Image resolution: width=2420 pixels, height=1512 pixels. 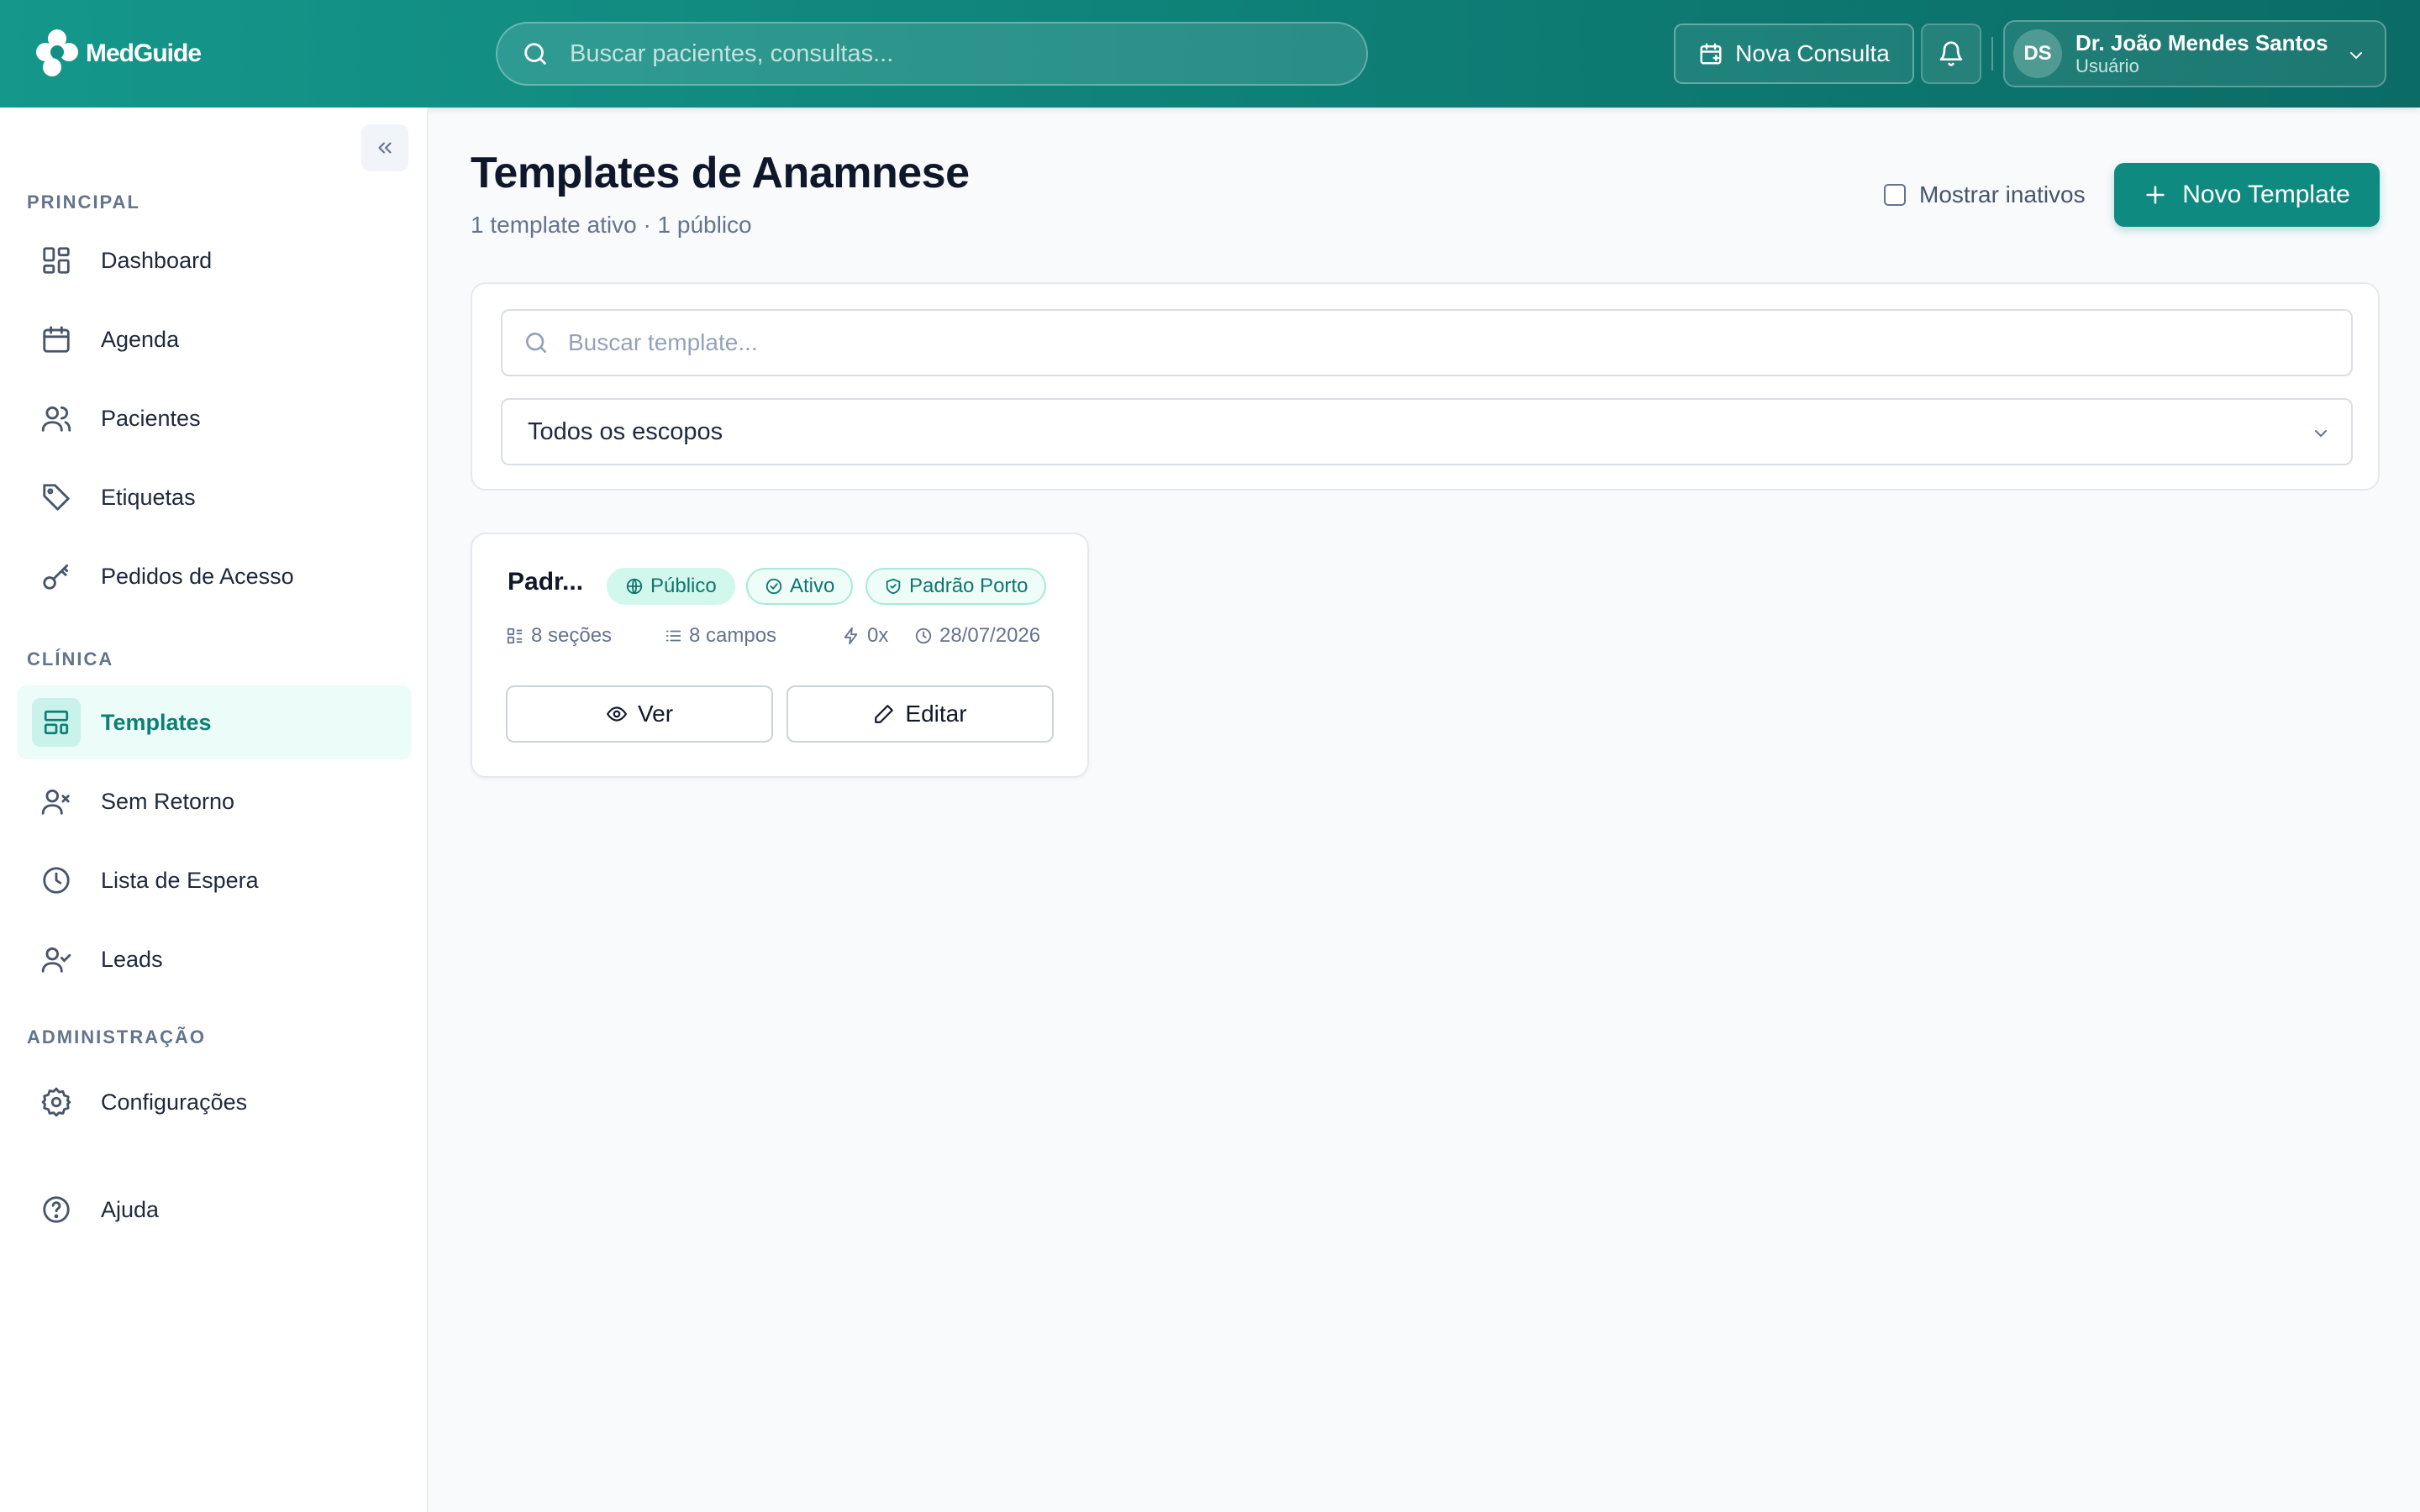 What do you see at coordinates (2002, 194) in the screenshot?
I see `show-inactive-label: Mostrar inativos` at bounding box center [2002, 194].